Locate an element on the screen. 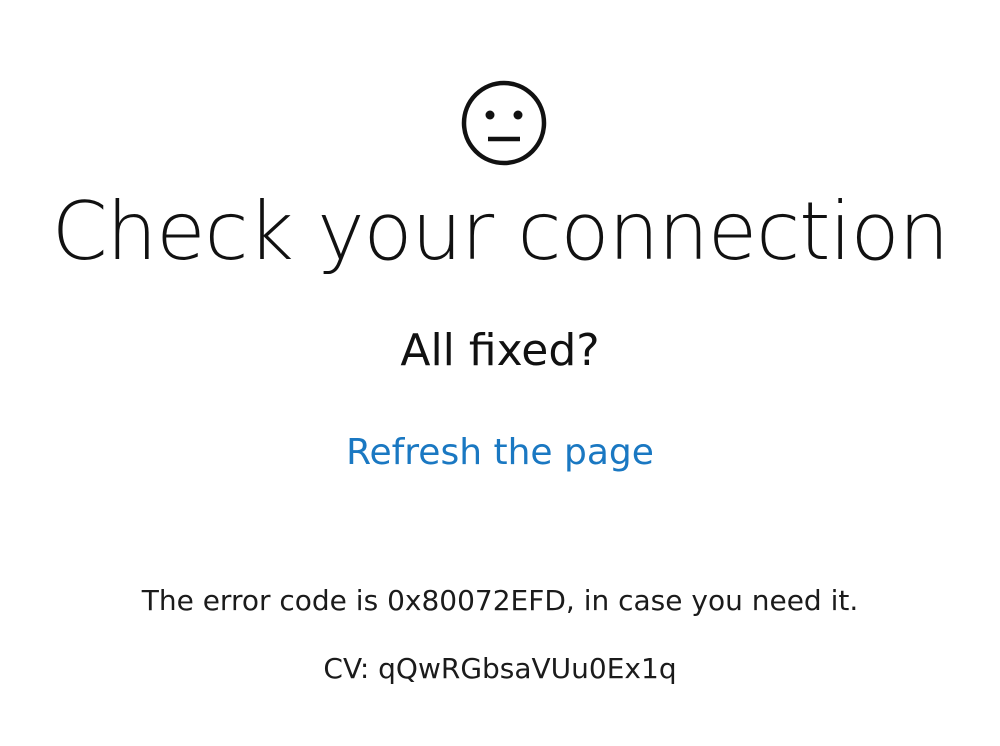 This screenshot has width=1000, height=746. sad-face-icon is located at coordinates (504, 123).